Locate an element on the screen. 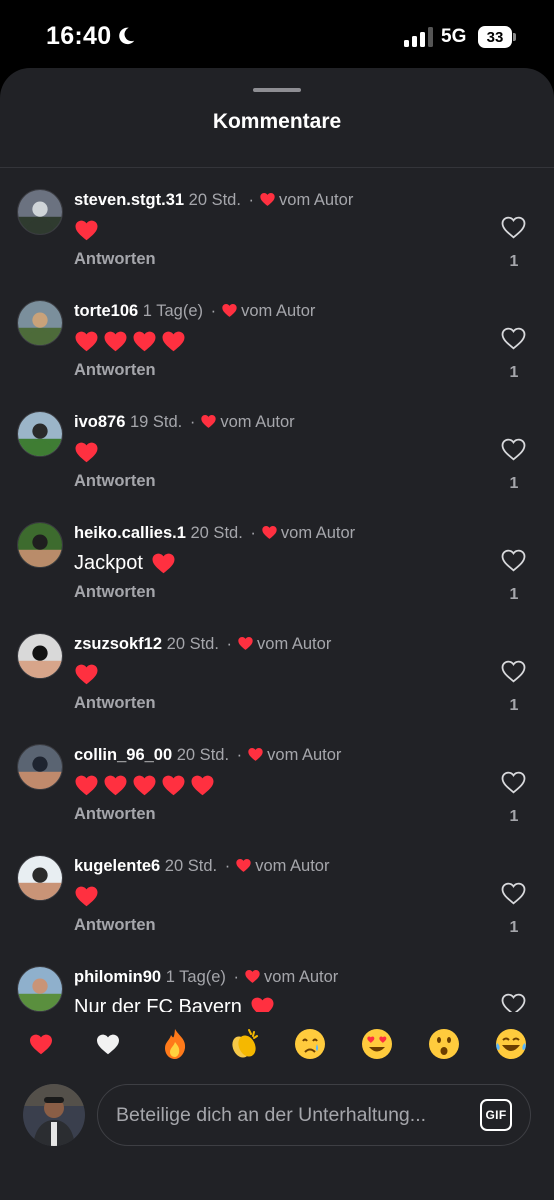  status-time: 16:40 is located at coordinates (79, 36).